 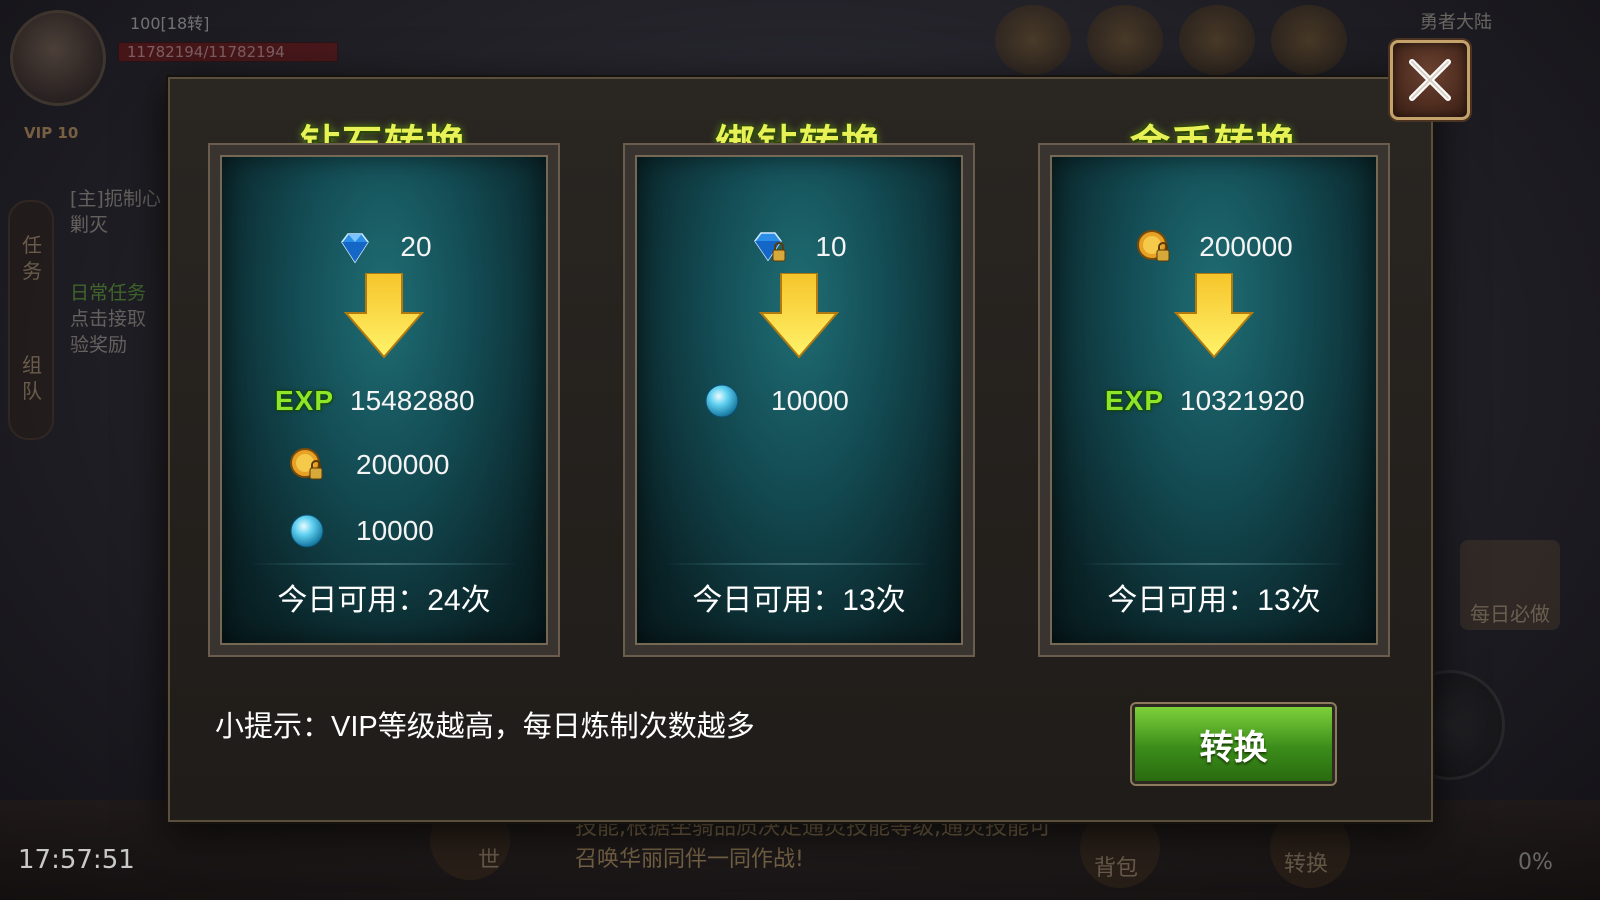 I want to click on cost-row: 20, so click(x=384, y=247).